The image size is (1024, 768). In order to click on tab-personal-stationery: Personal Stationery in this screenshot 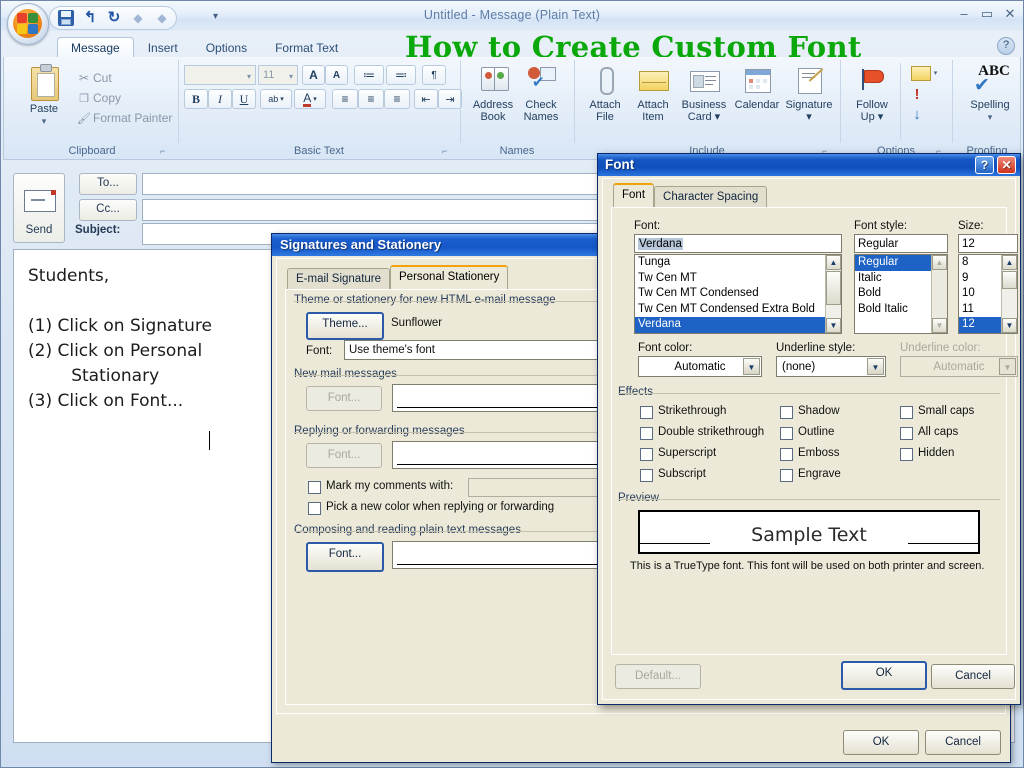, I will do `click(449, 277)`.